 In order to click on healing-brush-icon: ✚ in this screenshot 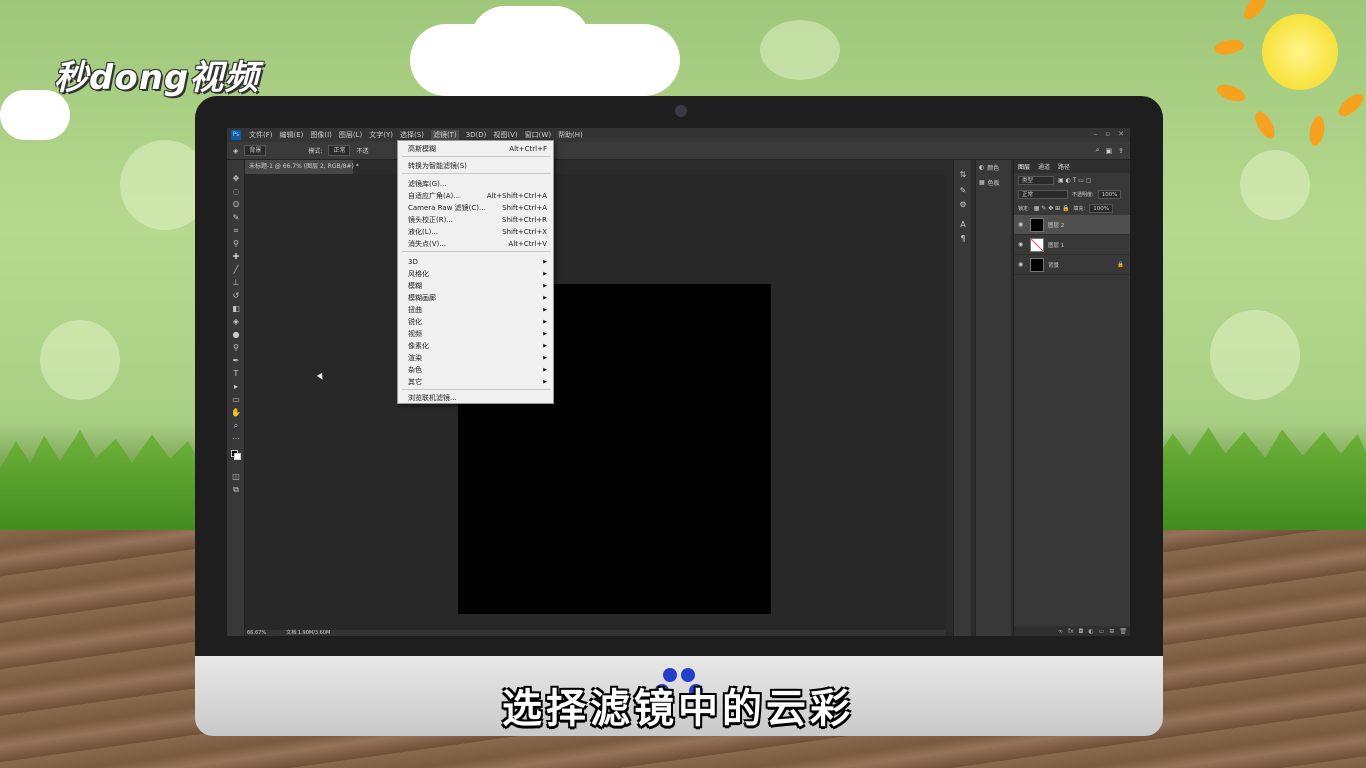, I will do `click(236, 257)`.